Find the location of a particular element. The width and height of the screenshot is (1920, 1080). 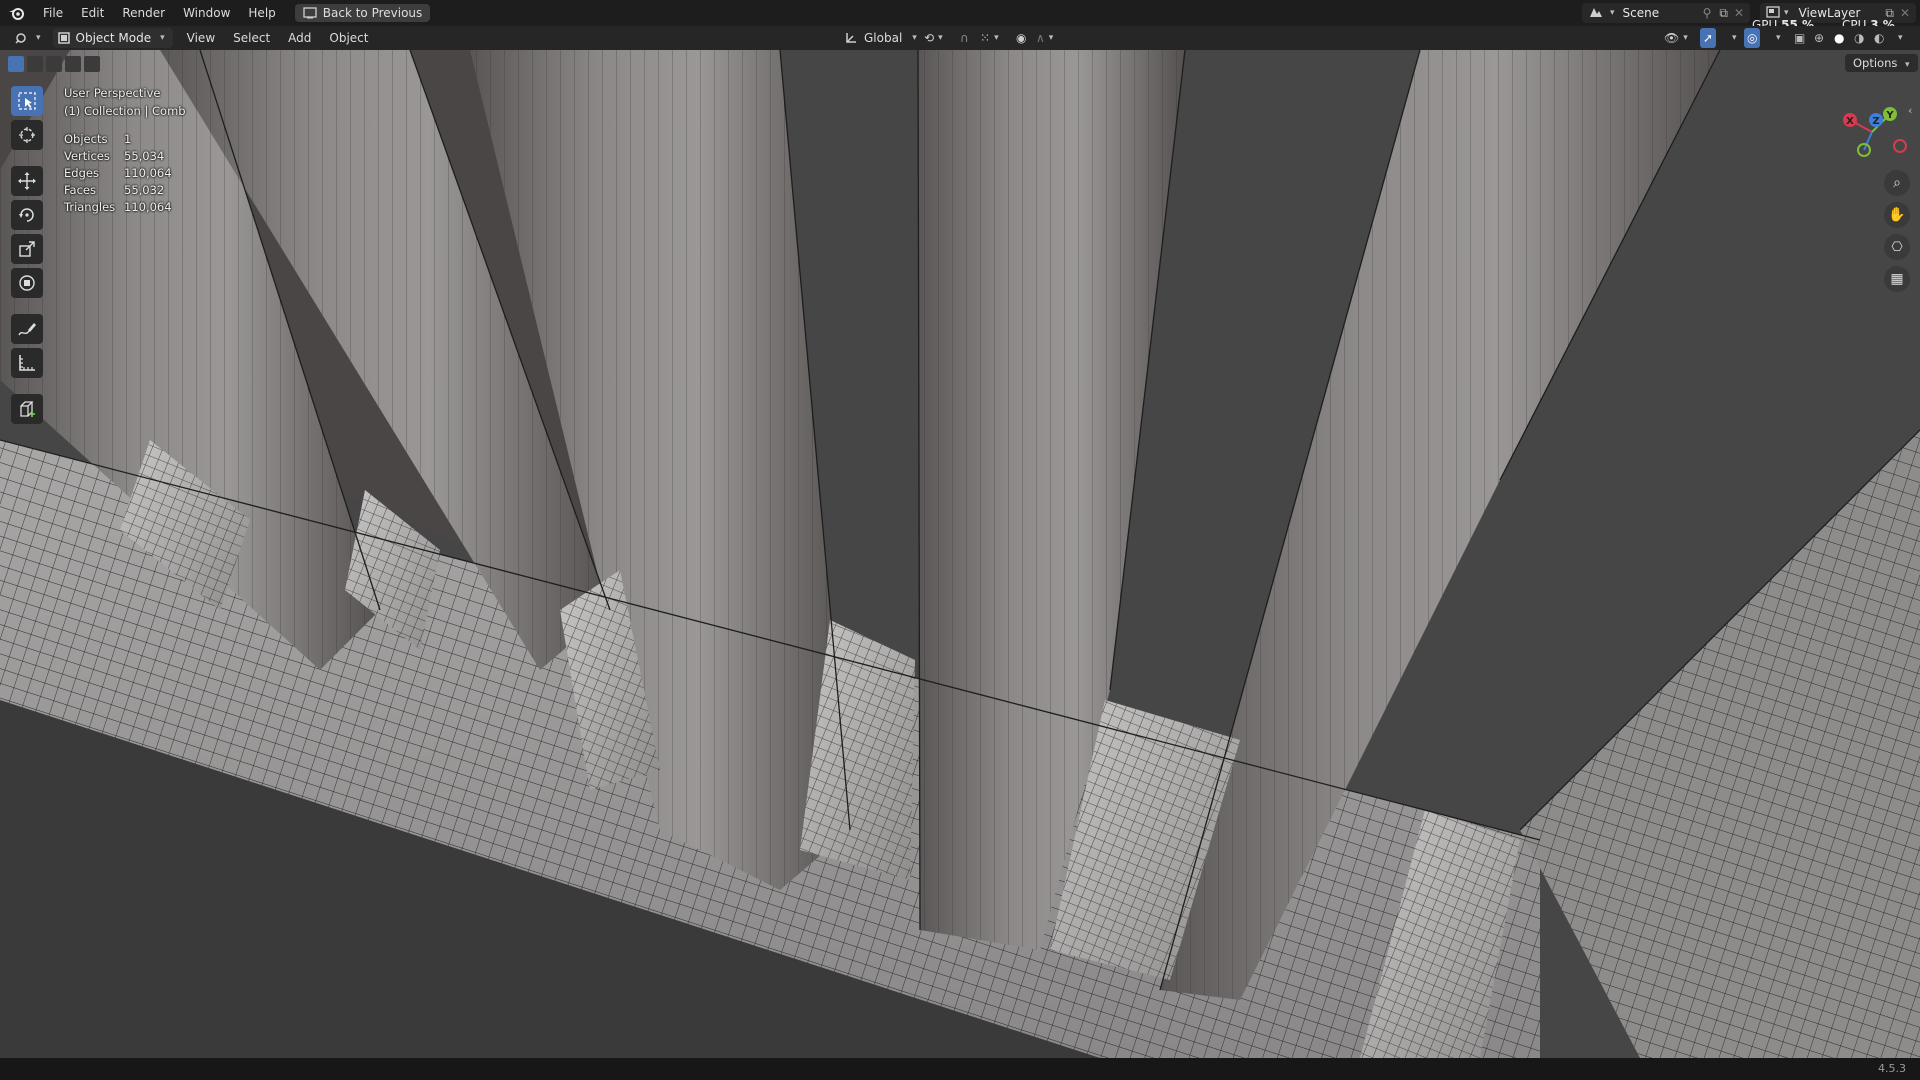

add-cube-icon is located at coordinates (27, 409).